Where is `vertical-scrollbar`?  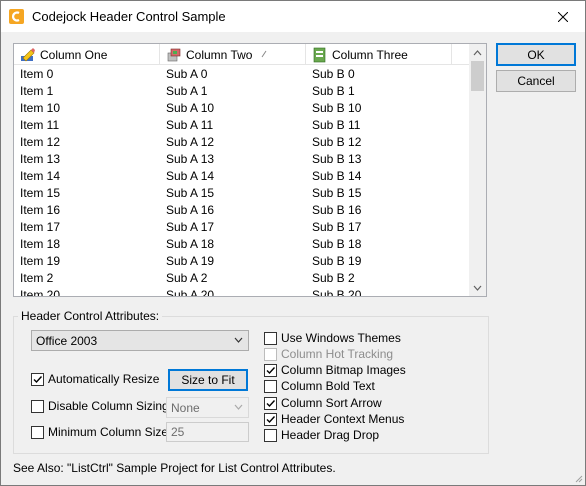
vertical-scrollbar is located at coordinates (477, 170).